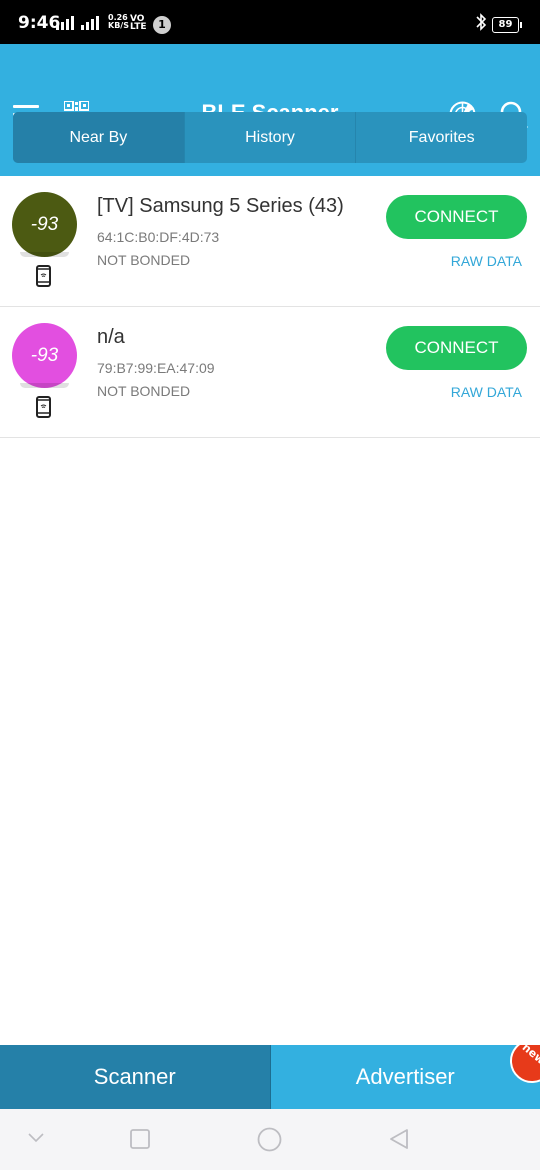  What do you see at coordinates (39, 23) in the screenshot?
I see `status-time: 9:46` at bounding box center [39, 23].